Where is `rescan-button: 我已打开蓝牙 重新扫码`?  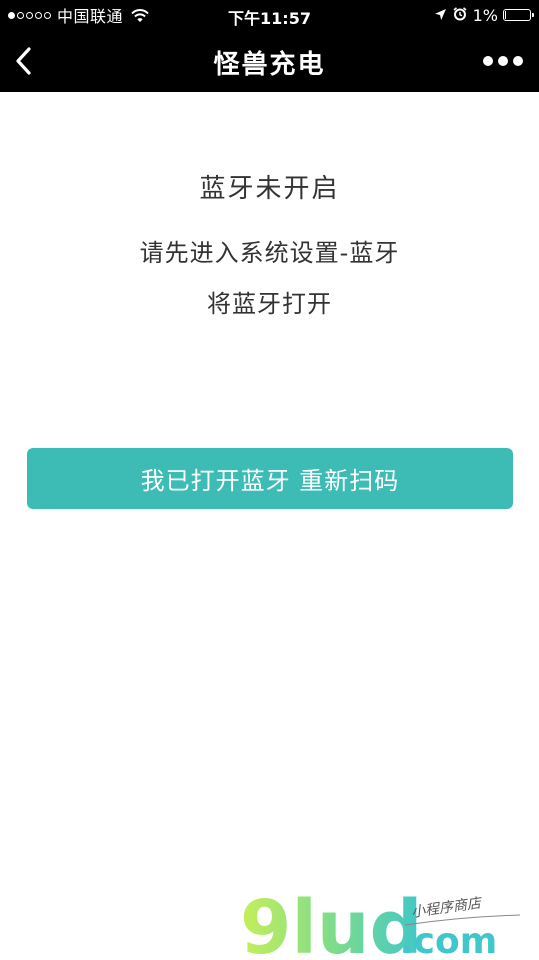
rescan-button: 我已打开蓝牙 重新扫码 is located at coordinates (270, 478).